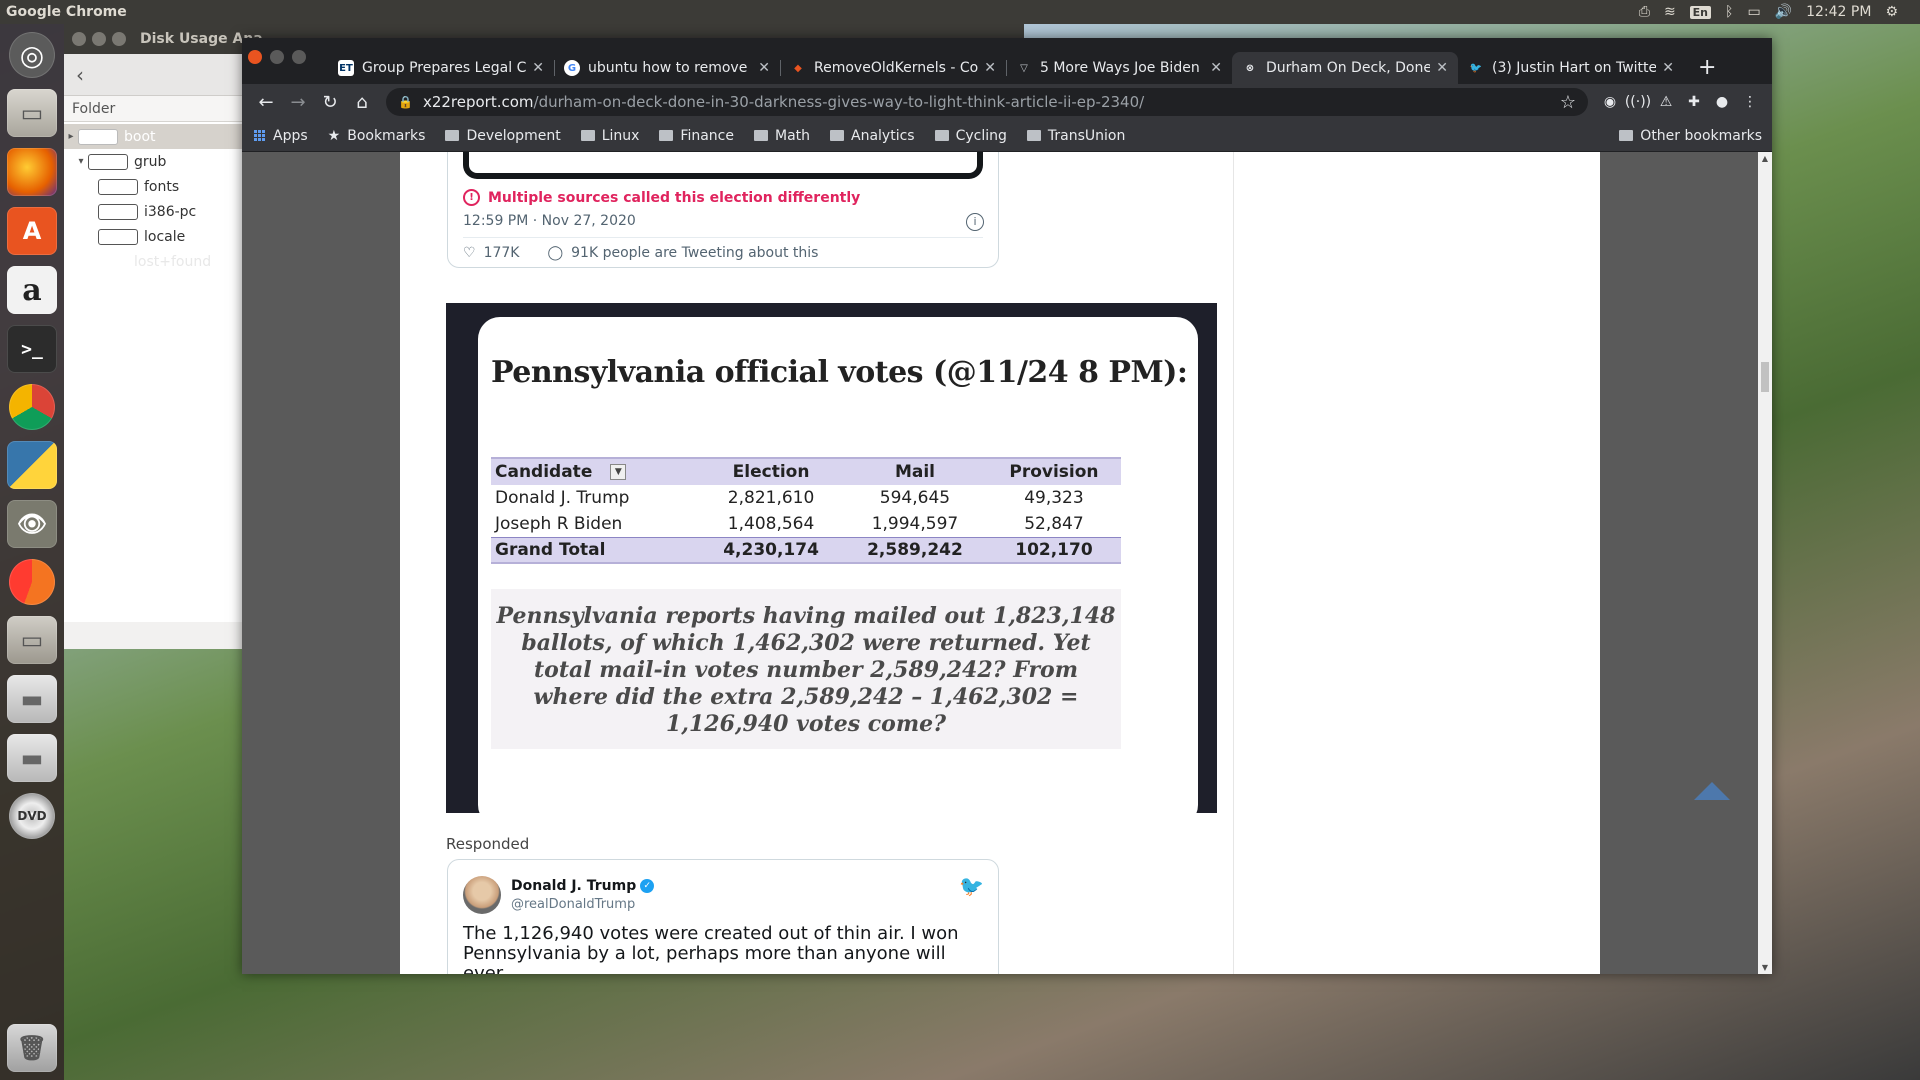 The image size is (1920, 1080). I want to click on table-cell: 2,589,242, so click(915, 550).